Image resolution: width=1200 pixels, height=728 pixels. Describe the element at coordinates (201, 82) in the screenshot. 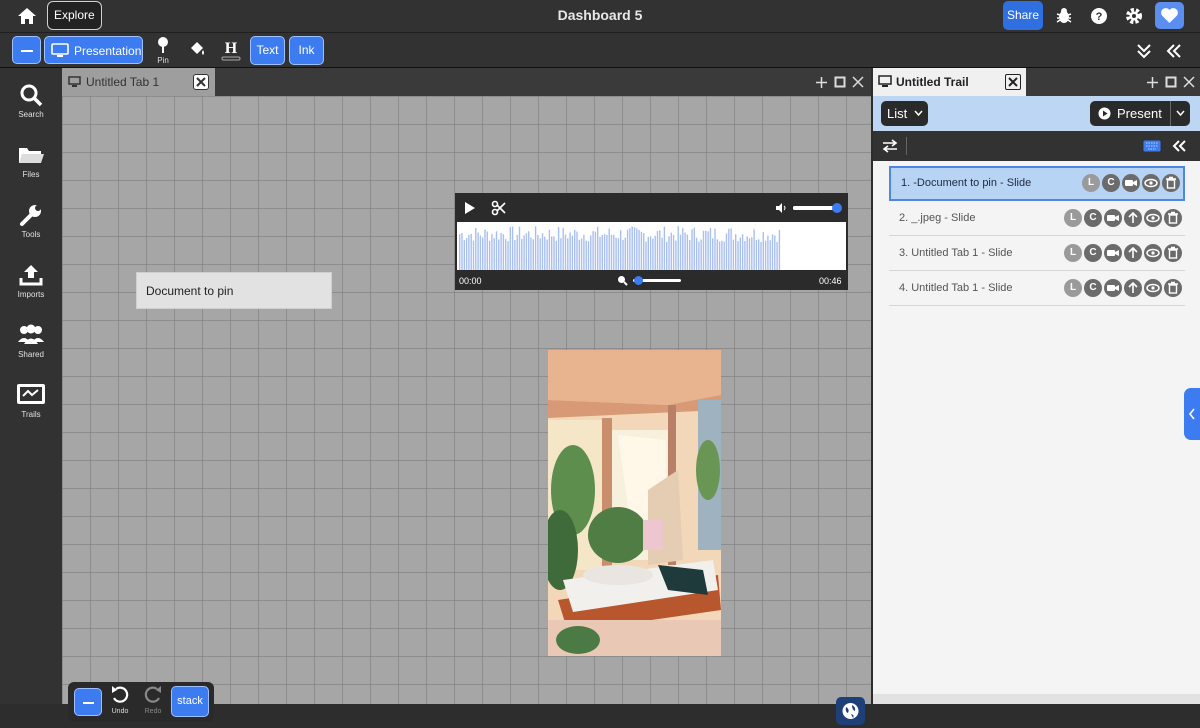

I see `close-tab-button` at that location.